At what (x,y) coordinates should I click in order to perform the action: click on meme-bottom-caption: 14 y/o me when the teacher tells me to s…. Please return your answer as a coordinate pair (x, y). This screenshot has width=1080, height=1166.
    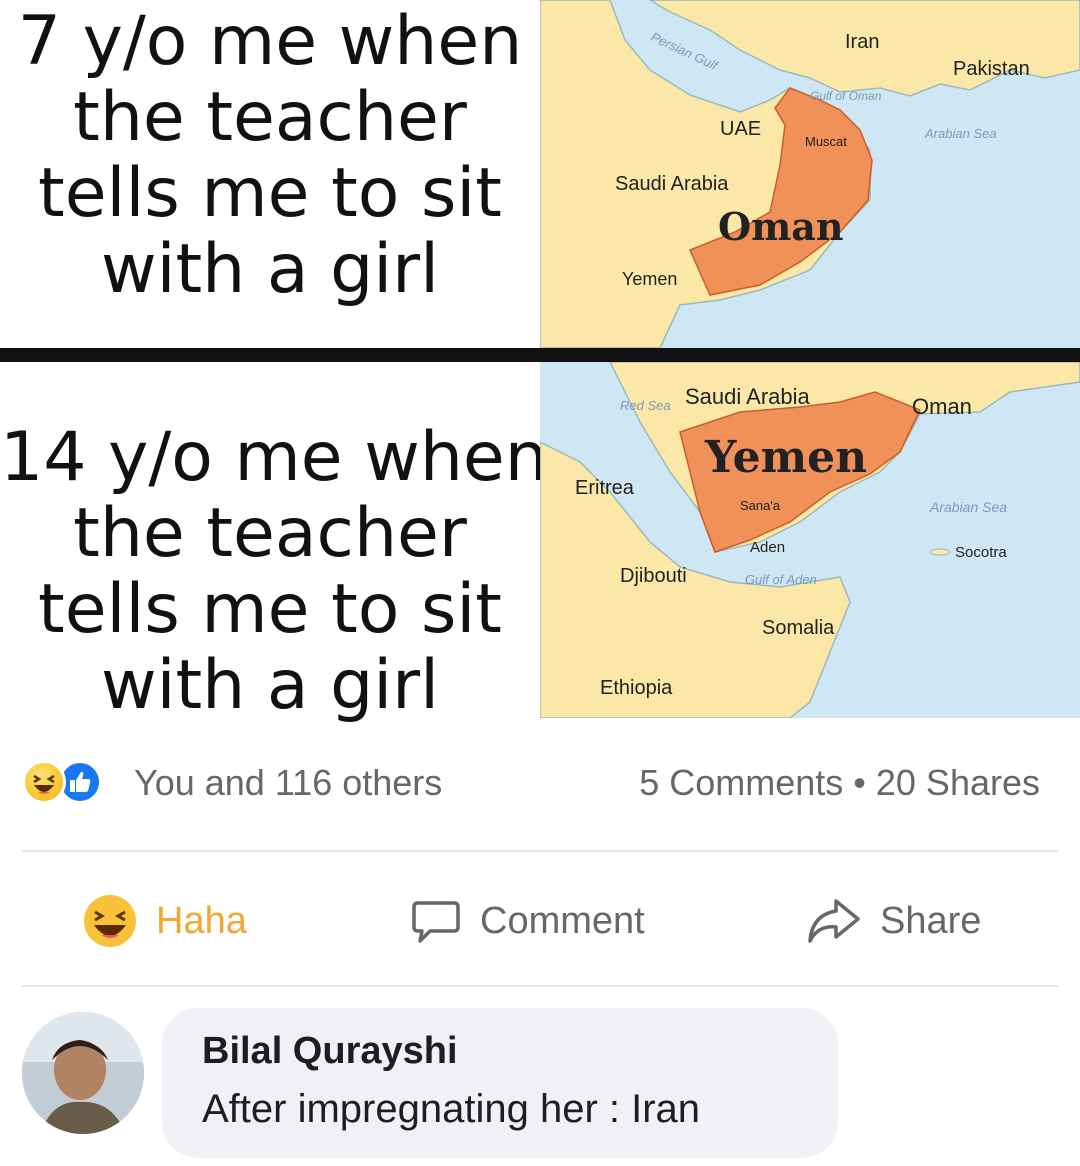
    Looking at the image, I should click on (274, 571).